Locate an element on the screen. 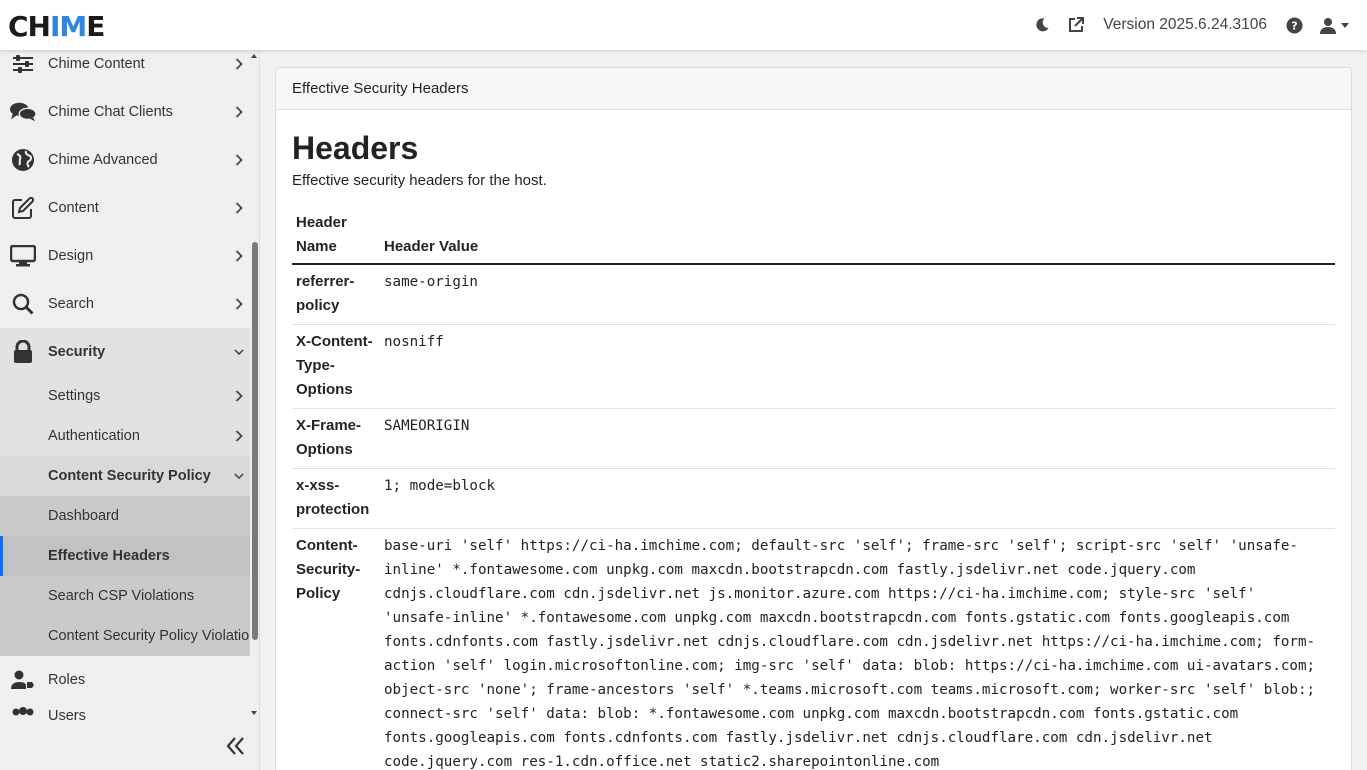  header-name-cell: referrer-policy is located at coordinates (336, 294).